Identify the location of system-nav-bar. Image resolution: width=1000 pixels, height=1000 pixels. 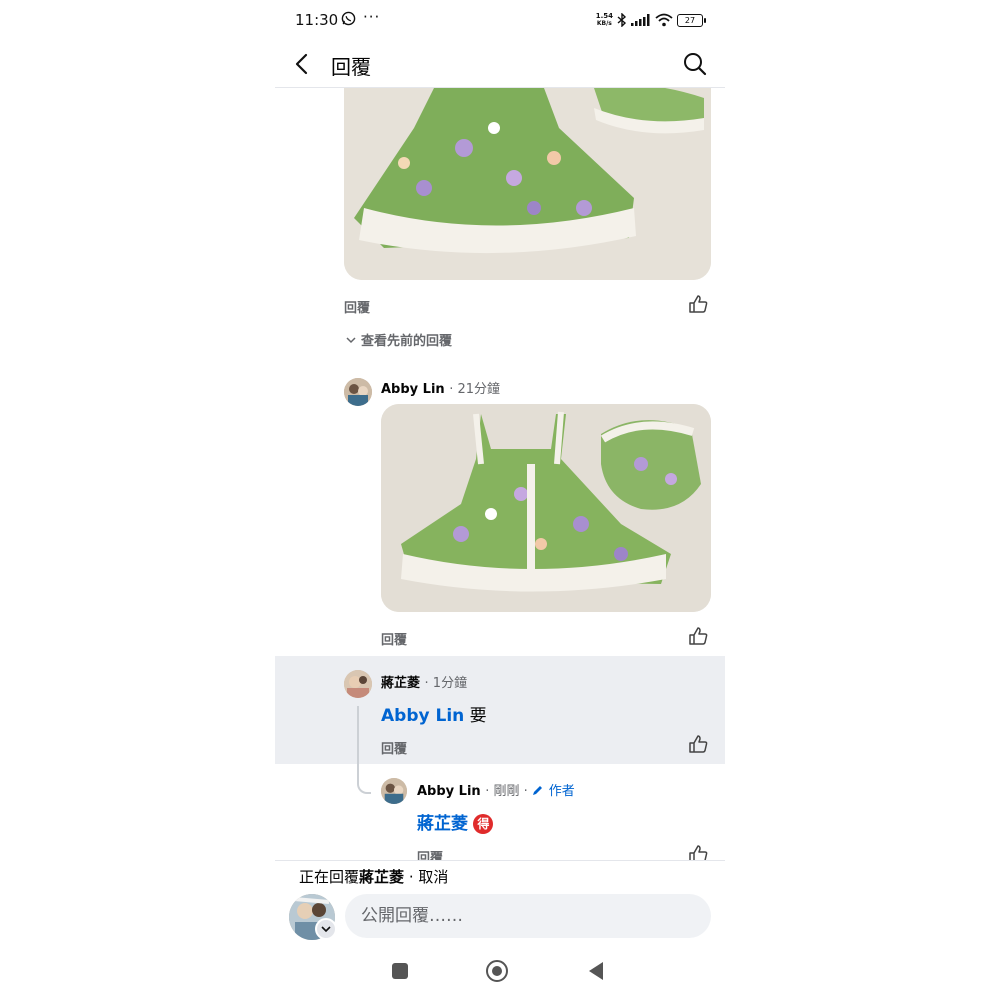
(500, 972).